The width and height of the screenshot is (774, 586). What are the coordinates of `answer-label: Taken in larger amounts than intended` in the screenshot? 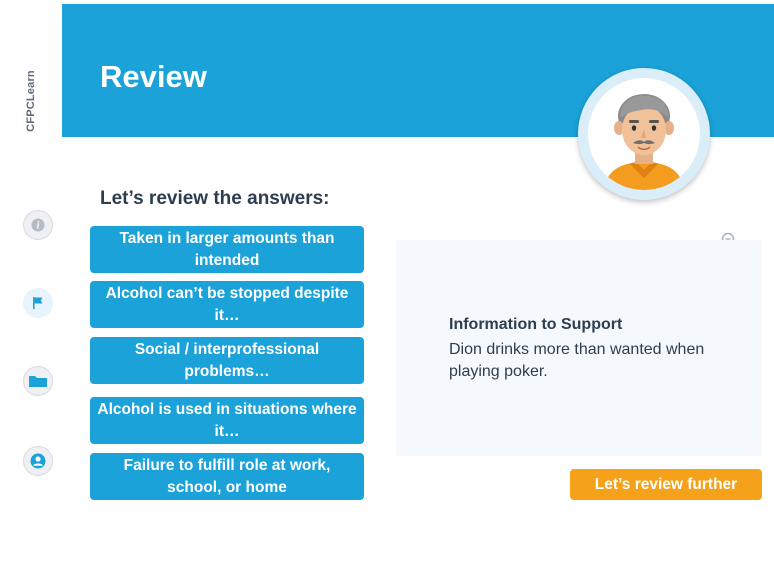 It's located at (227, 249).